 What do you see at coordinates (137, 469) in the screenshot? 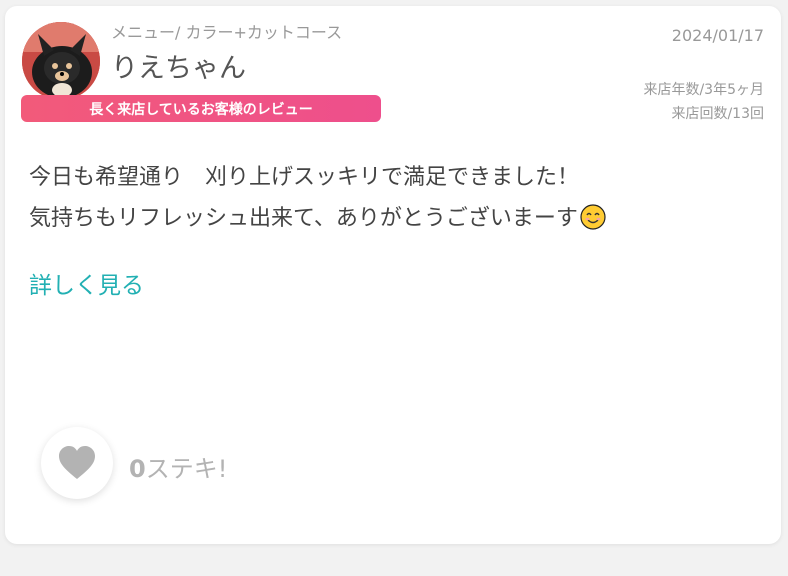
I see `like-count-number: 0` at bounding box center [137, 469].